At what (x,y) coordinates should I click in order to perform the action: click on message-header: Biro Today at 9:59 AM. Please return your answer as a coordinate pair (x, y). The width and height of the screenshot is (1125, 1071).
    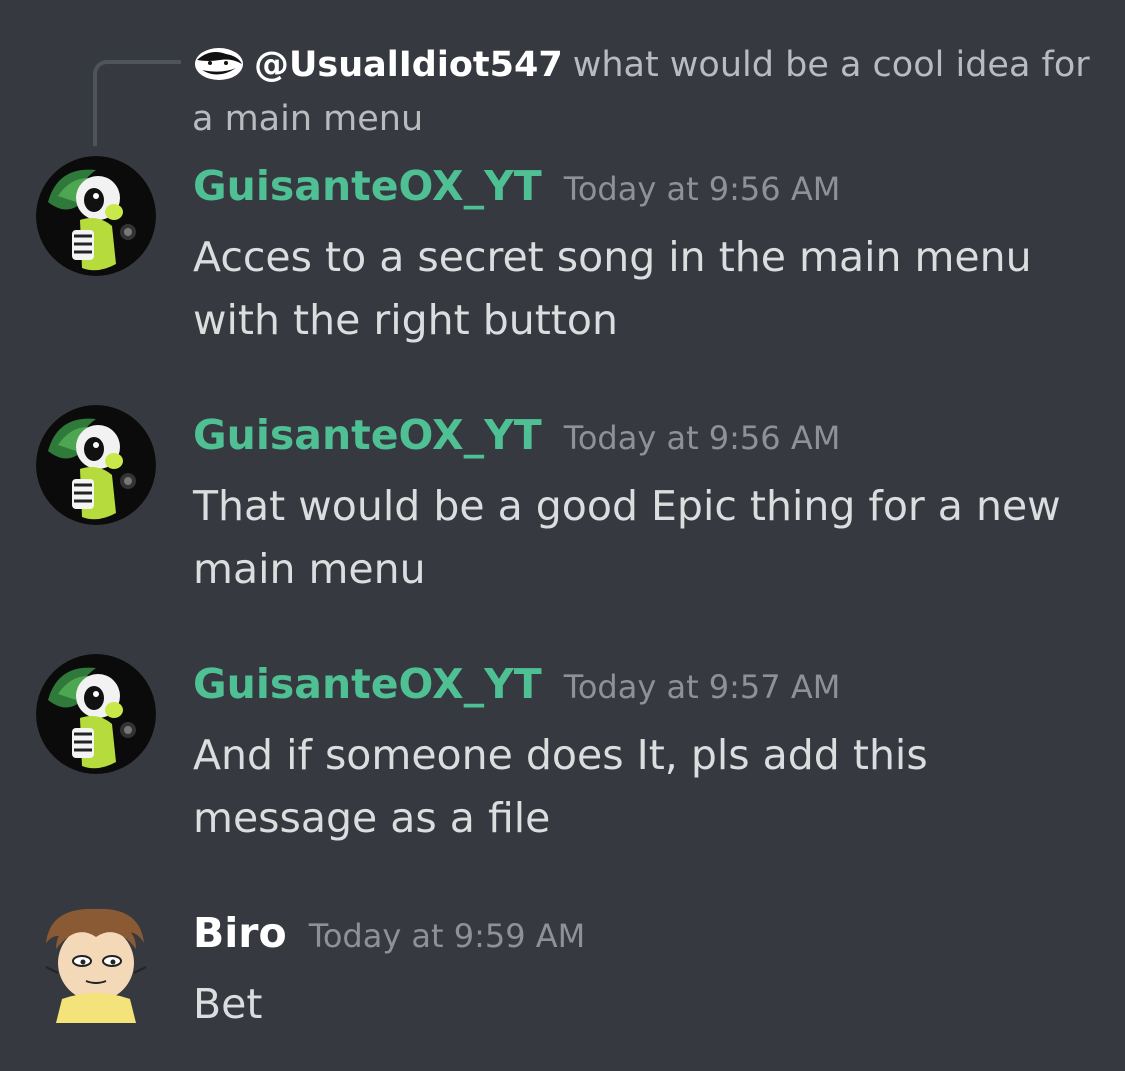
    Looking at the image, I should click on (389, 937).